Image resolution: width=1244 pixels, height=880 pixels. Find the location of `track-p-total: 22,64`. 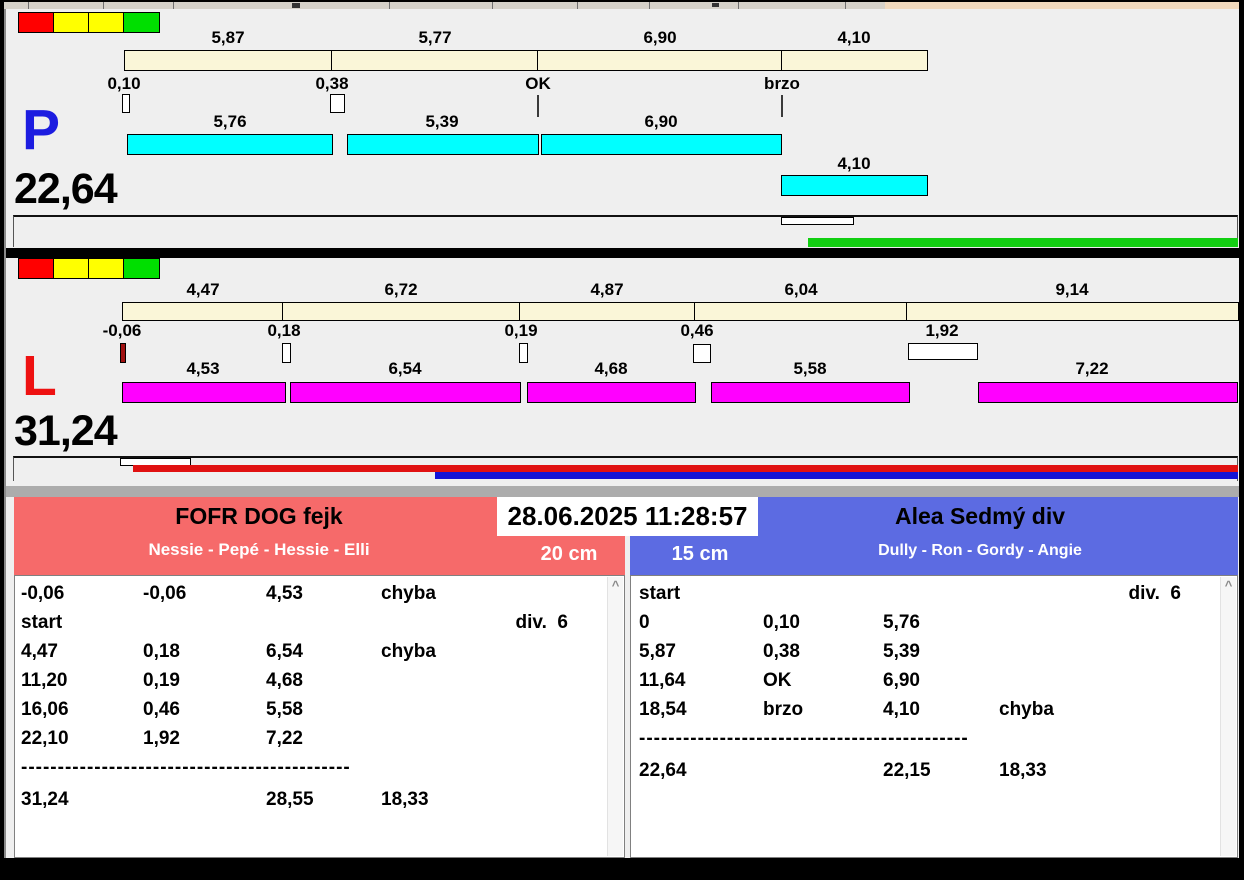

track-p-total: 22,64 is located at coordinates (66, 189).